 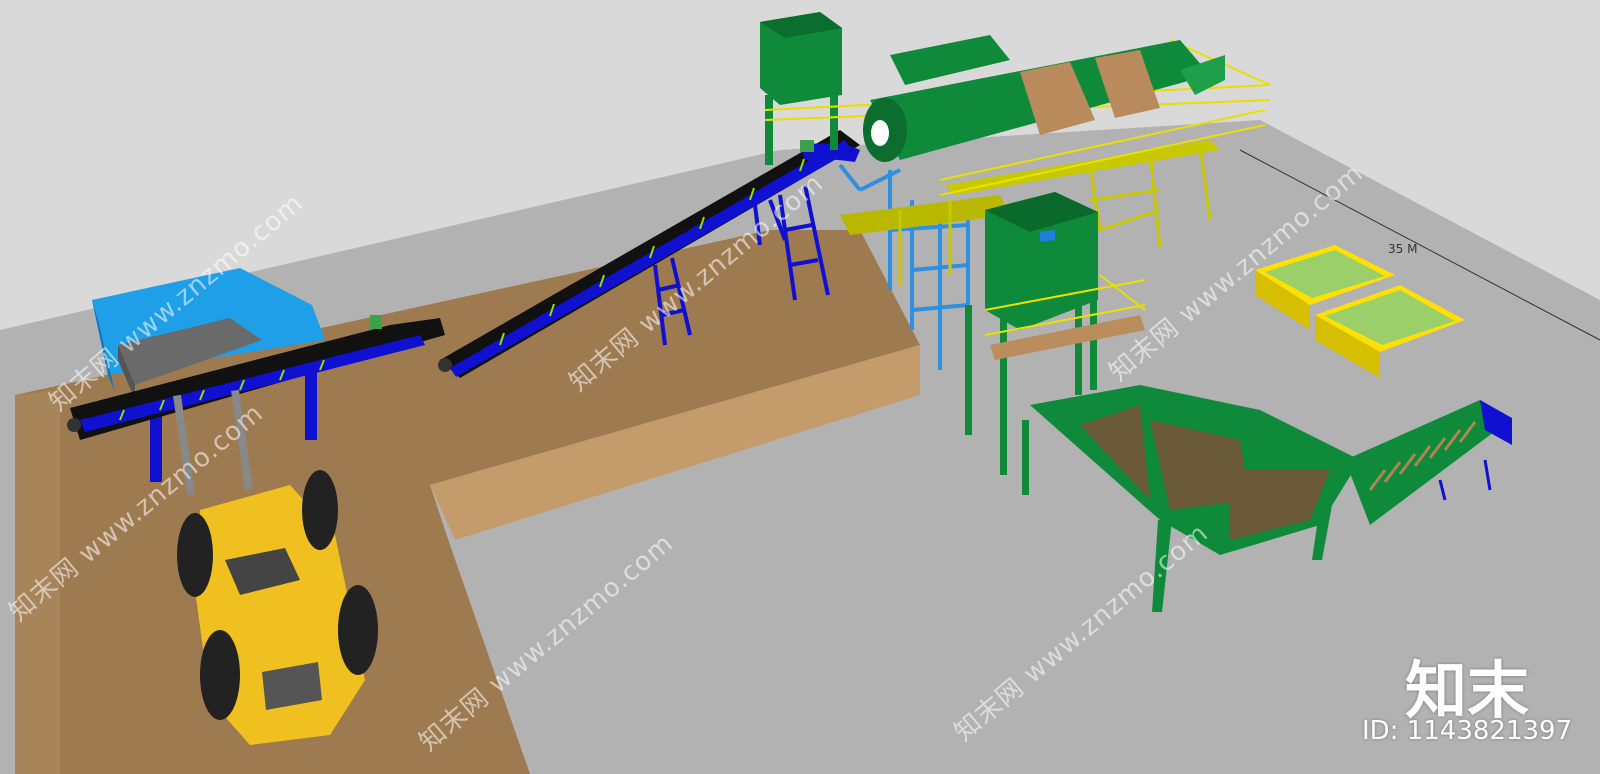 What do you see at coordinates (1403, 249) in the screenshot?
I see `dimension-label: 35 M` at bounding box center [1403, 249].